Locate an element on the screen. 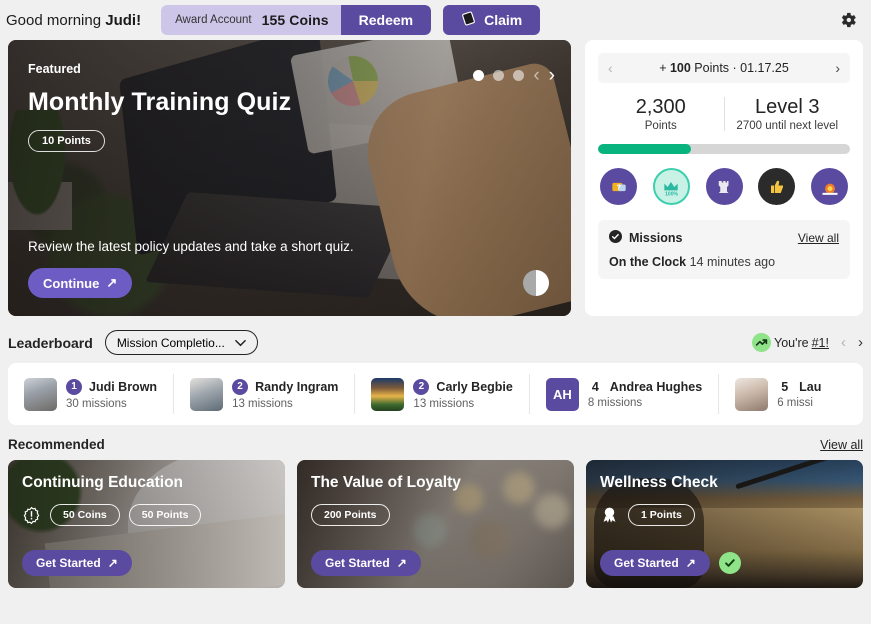  check-circle-icon is located at coordinates (615, 238).